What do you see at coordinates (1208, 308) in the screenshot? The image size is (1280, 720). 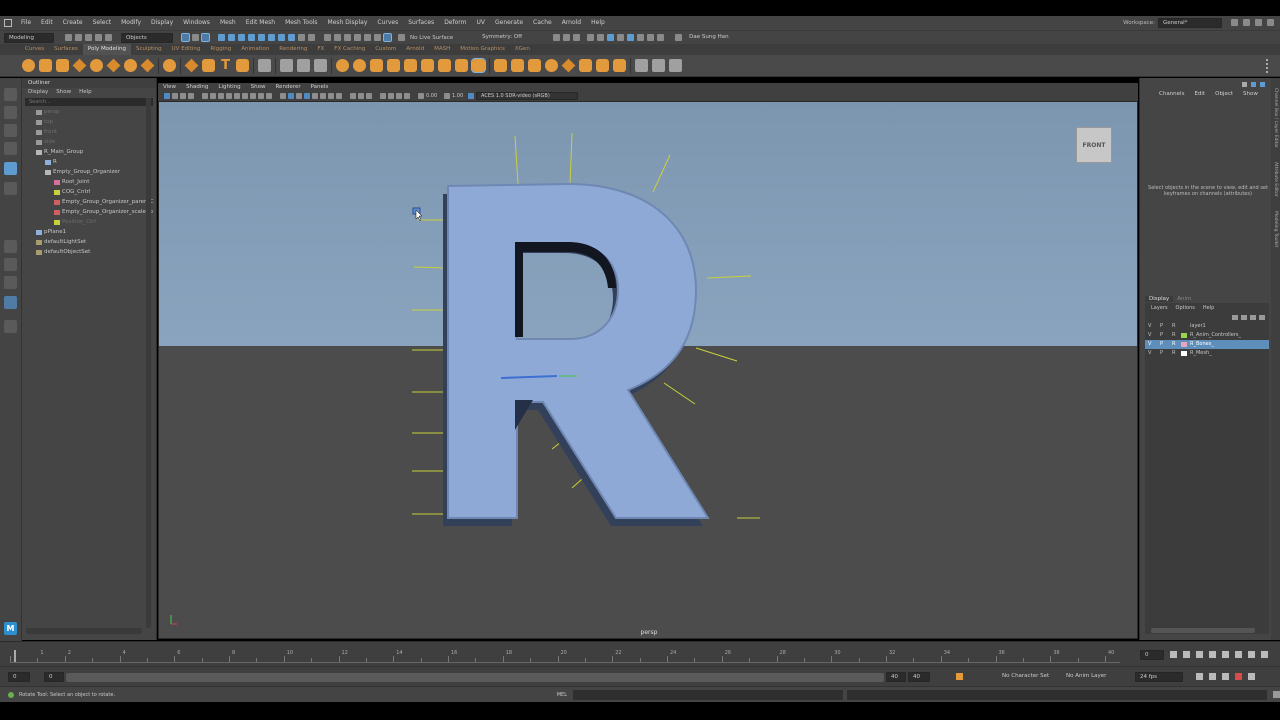 I see `layer-menu-help: Help` at bounding box center [1208, 308].